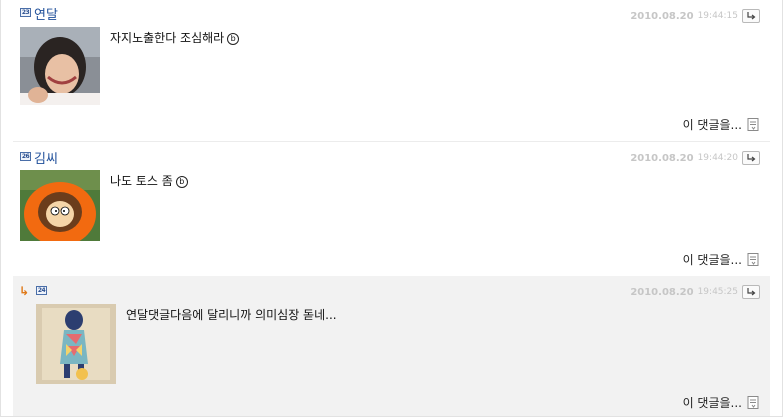 Image resolution: width=783 pixels, height=418 pixels. Describe the element at coordinates (25, 156) in the screenshot. I see `user-level-icon: 26` at that location.